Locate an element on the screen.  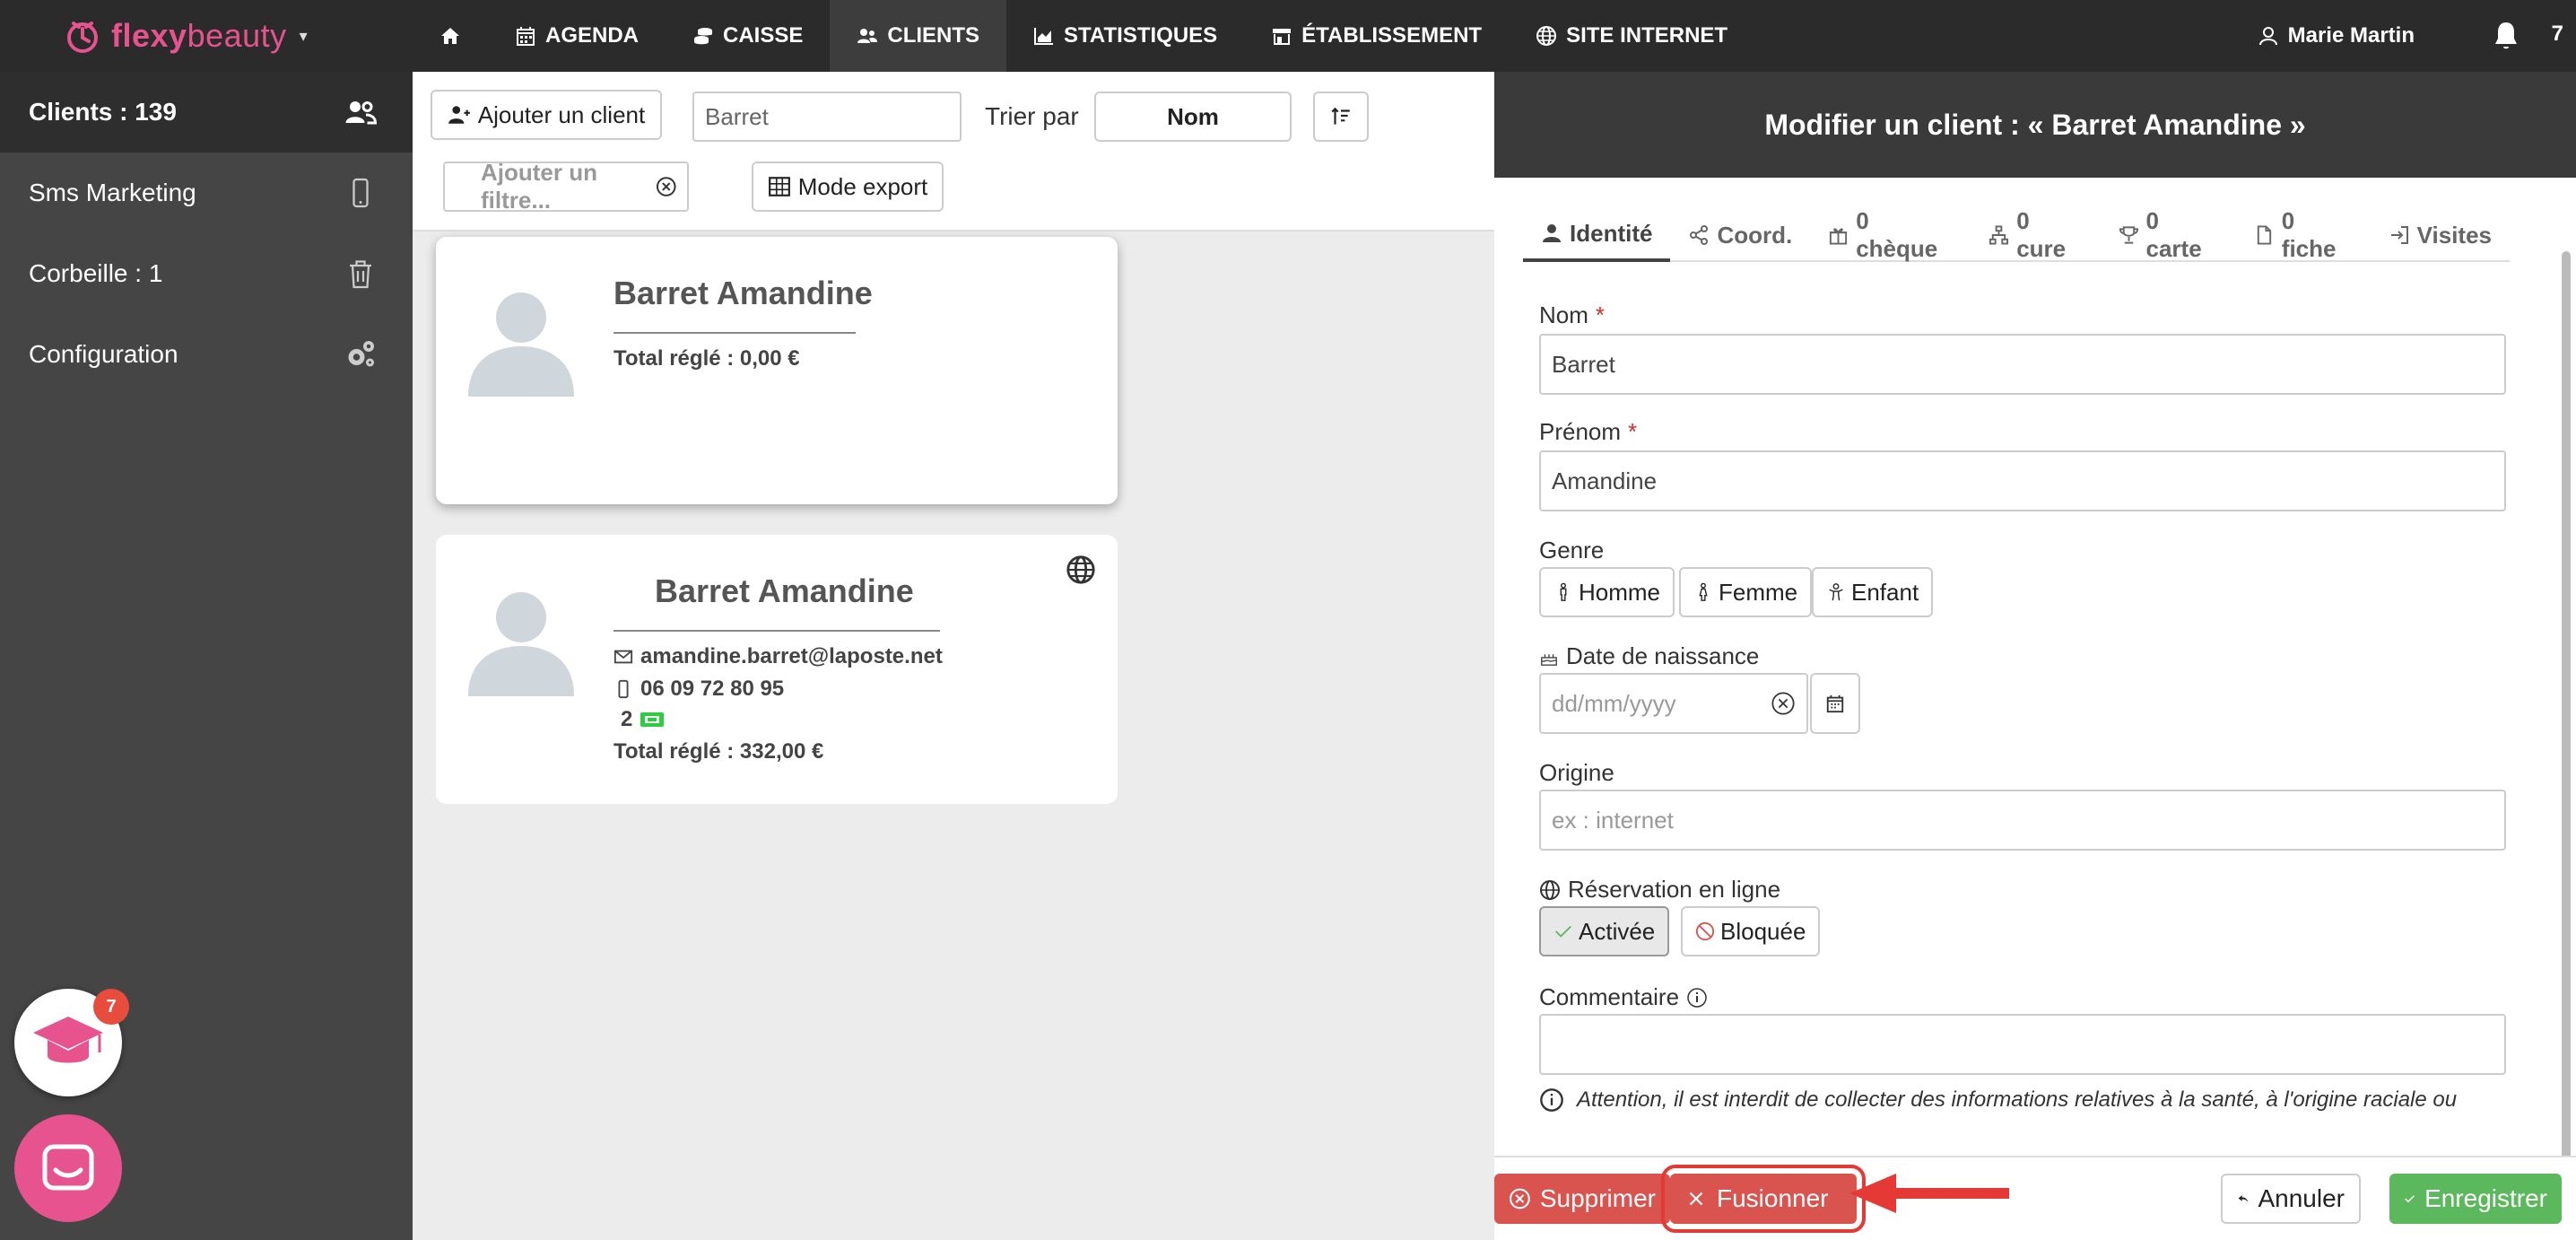
client-card: Barret Amandine Total réglé : 0,00 € is located at coordinates (777, 370).